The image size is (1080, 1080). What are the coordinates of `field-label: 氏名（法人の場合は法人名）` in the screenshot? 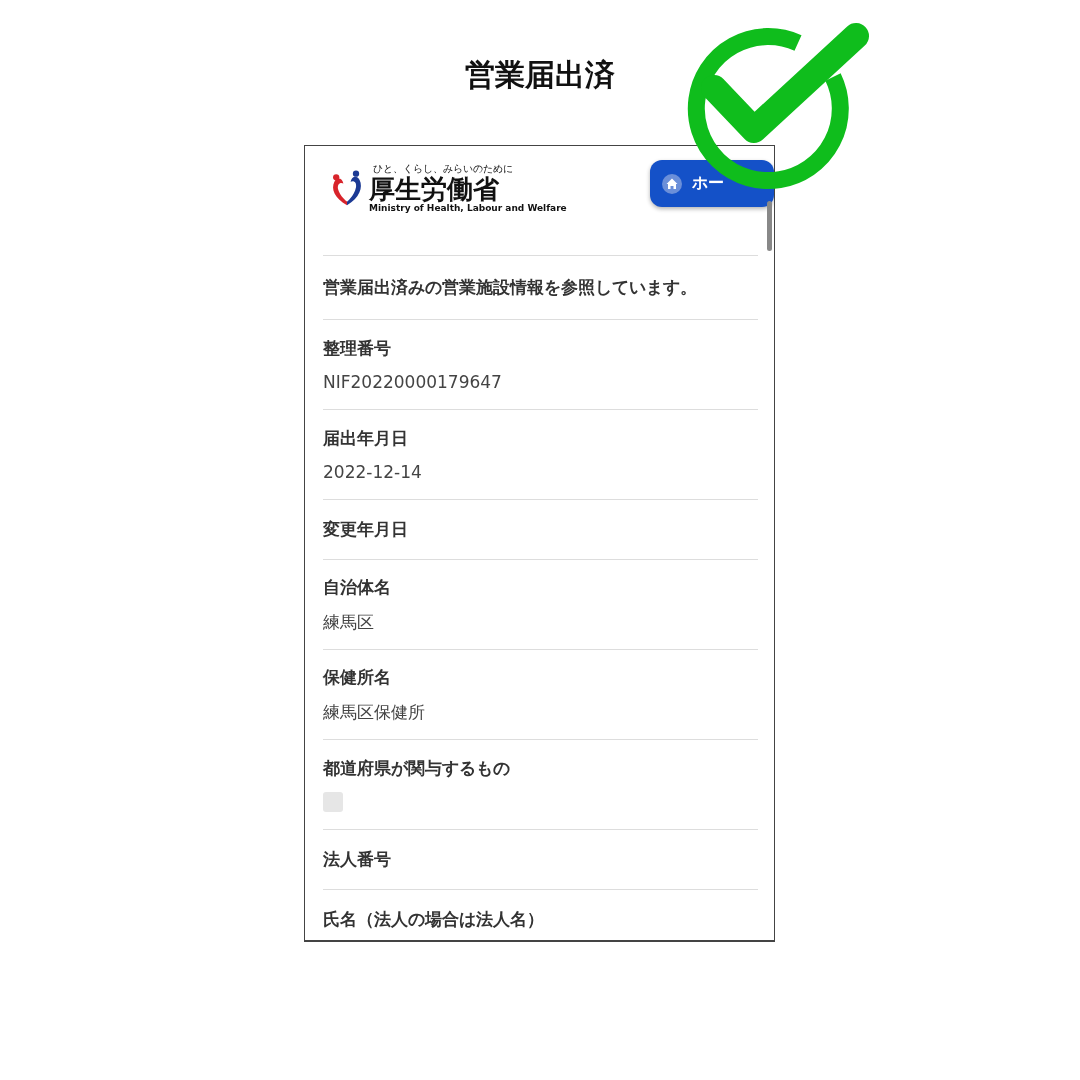 It's located at (434, 919).